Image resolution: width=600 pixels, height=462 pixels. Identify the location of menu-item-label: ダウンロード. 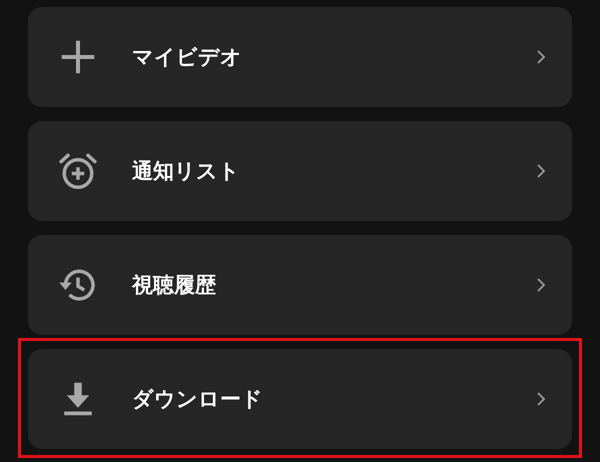
(198, 399).